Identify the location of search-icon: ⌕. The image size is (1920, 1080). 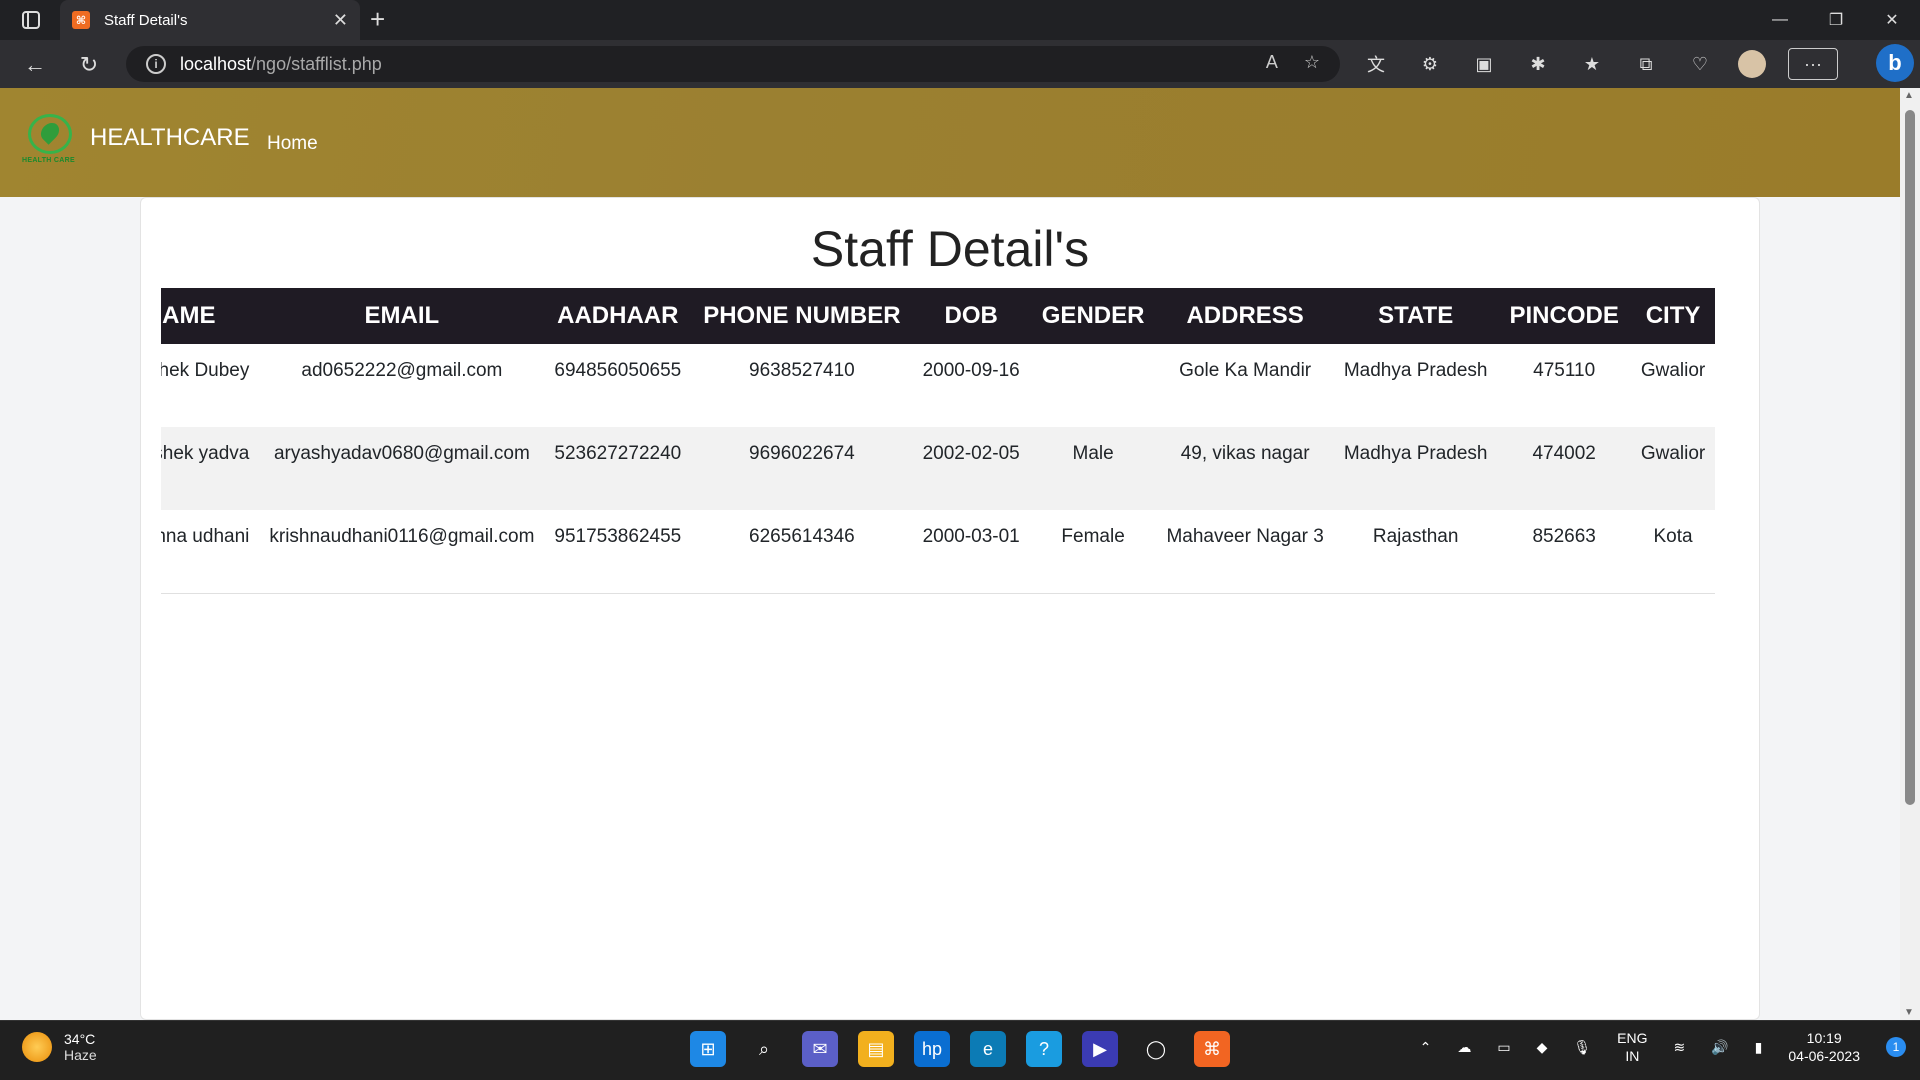
(764, 1049).